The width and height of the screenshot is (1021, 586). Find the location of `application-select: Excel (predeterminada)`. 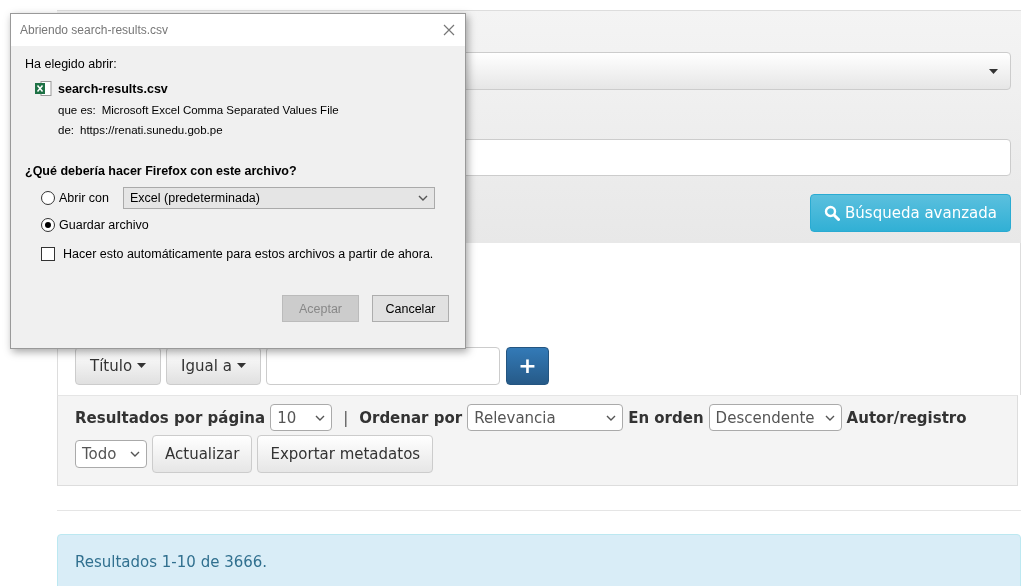

application-select: Excel (predeterminada) is located at coordinates (279, 198).